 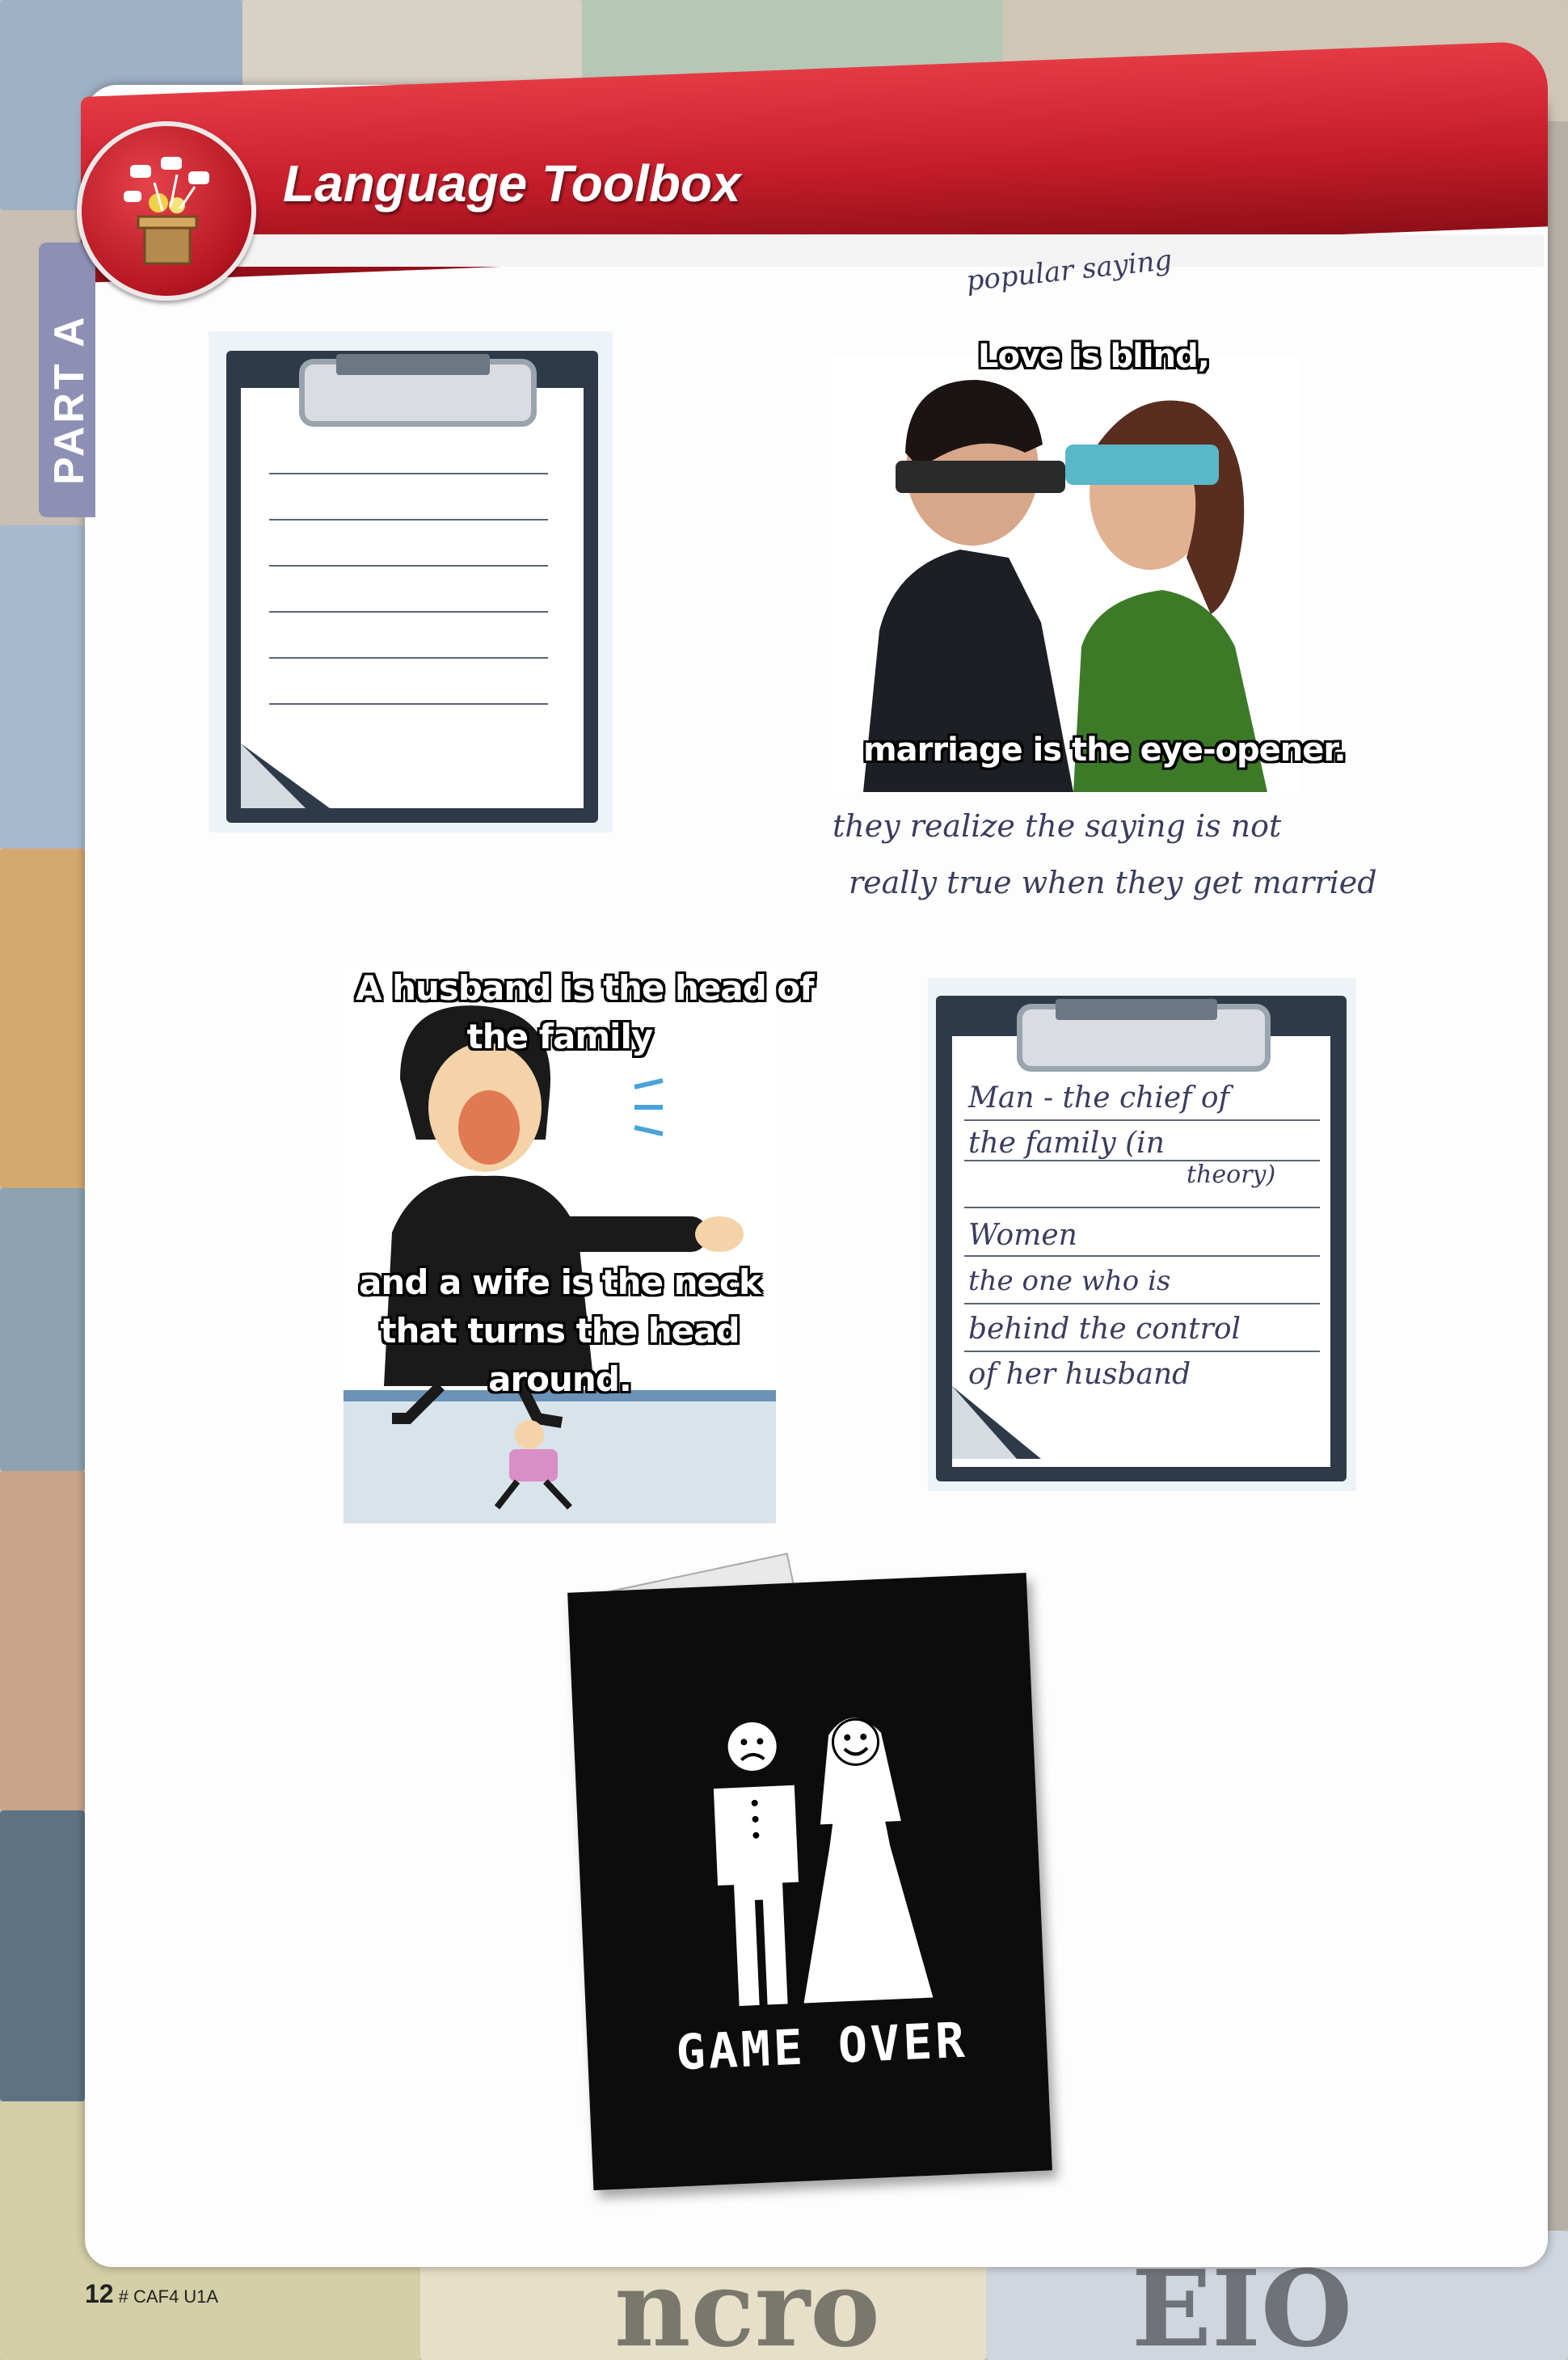 What do you see at coordinates (1104, 1329) in the screenshot?
I see `note-line6: behind the control` at bounding box center [1104, 1329].